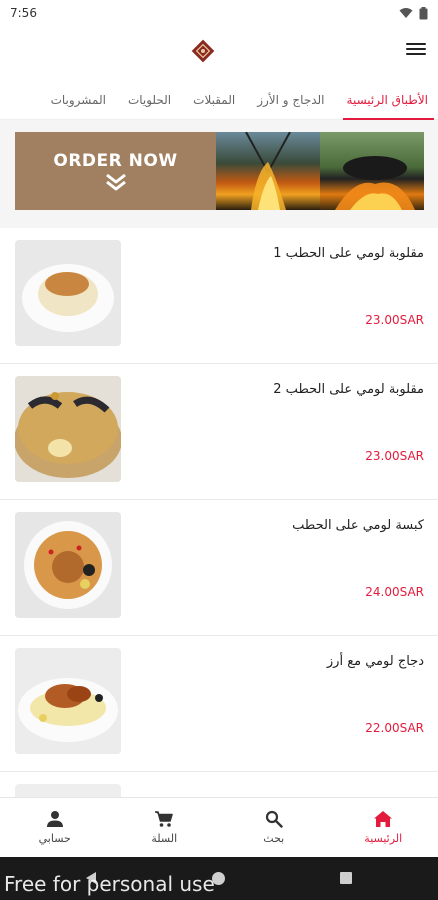 This screenshot has width=438, height=900. I want to click on status-icons, so click(413, 13).